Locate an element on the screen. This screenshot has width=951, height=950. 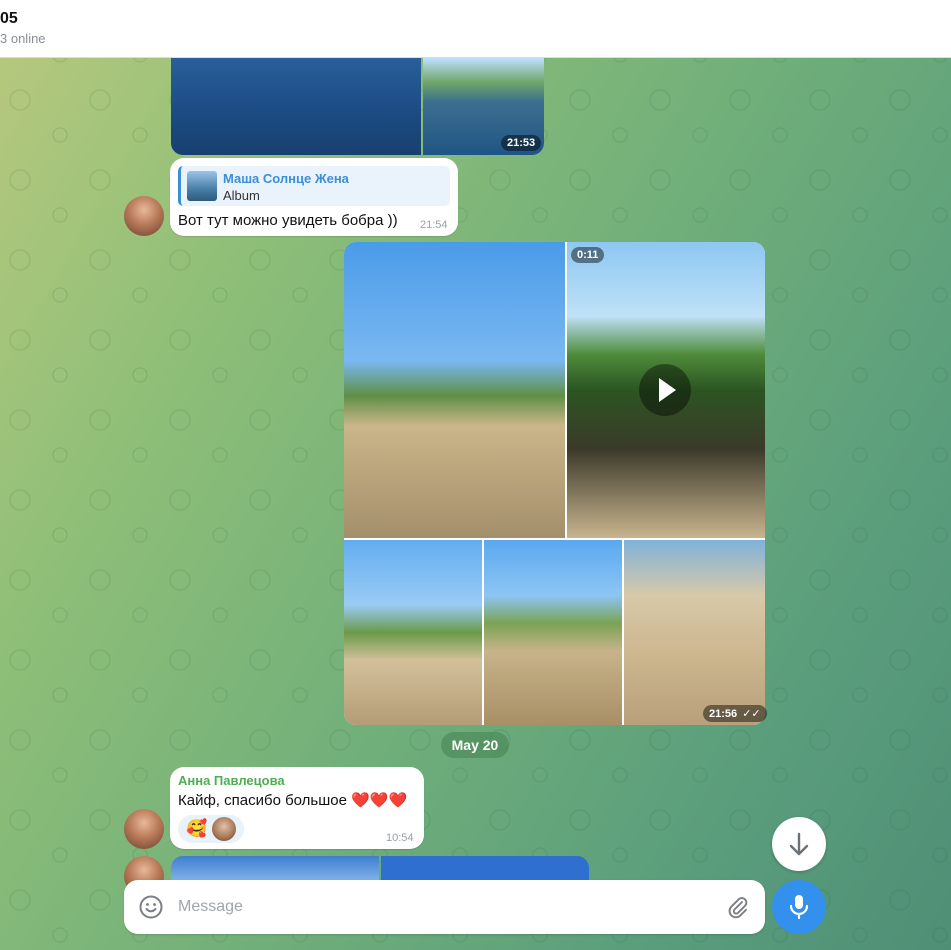
message-time-text: 21:56 is located at coordinates (723, 714).